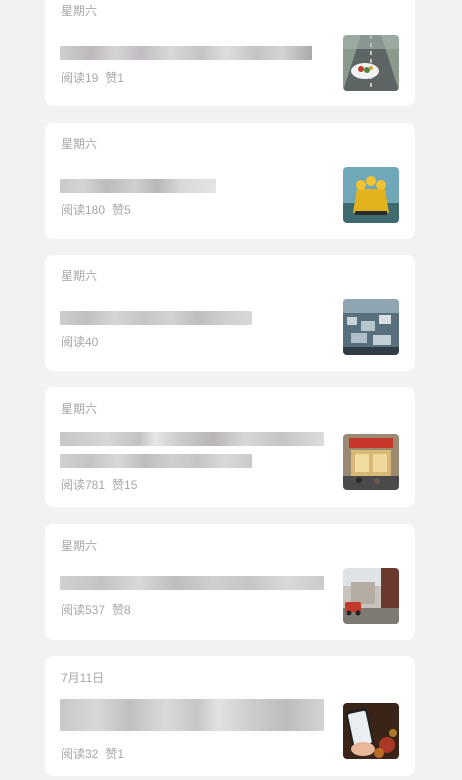  What do you see at coordinates (121, 210) in the screenshot?
I see `like-count: 赞5` at bounding box center [121, 210].